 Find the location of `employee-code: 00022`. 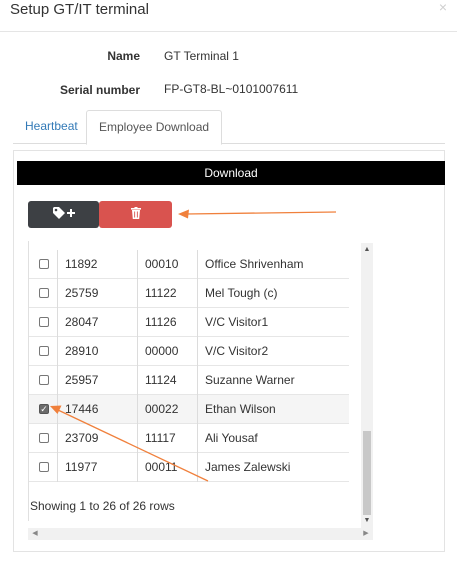

employee-code: 00022 is located at coordinates (167, 409).